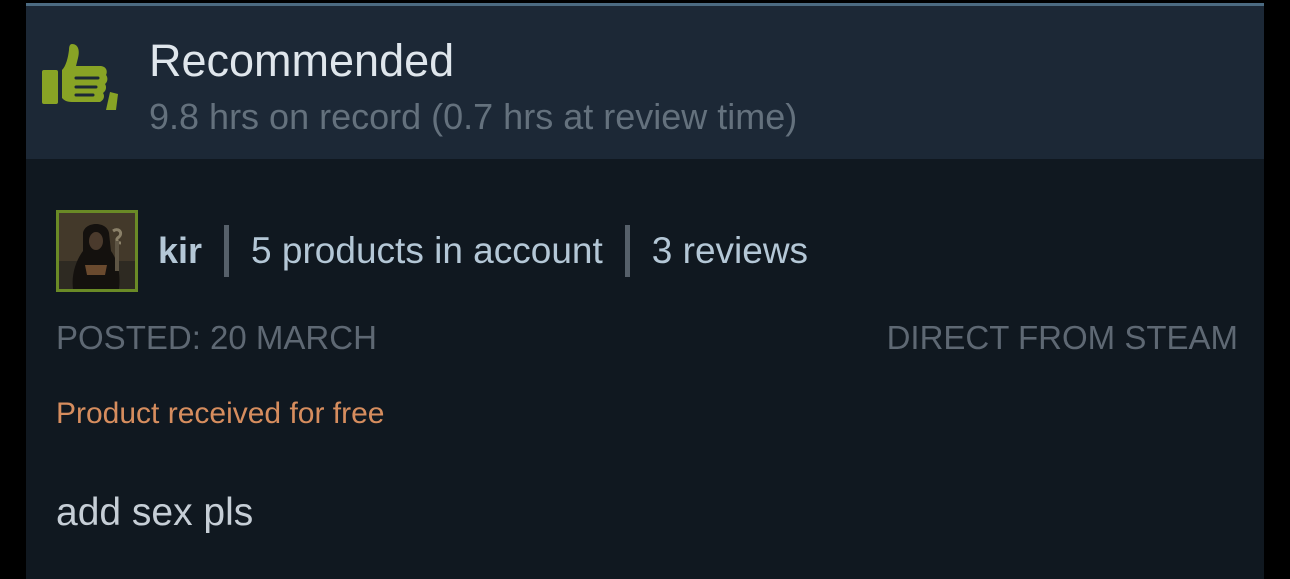 The image size is (1290, 579). I want to click on posted-date: POSTED: 20 MARCH, so click(216, 337).